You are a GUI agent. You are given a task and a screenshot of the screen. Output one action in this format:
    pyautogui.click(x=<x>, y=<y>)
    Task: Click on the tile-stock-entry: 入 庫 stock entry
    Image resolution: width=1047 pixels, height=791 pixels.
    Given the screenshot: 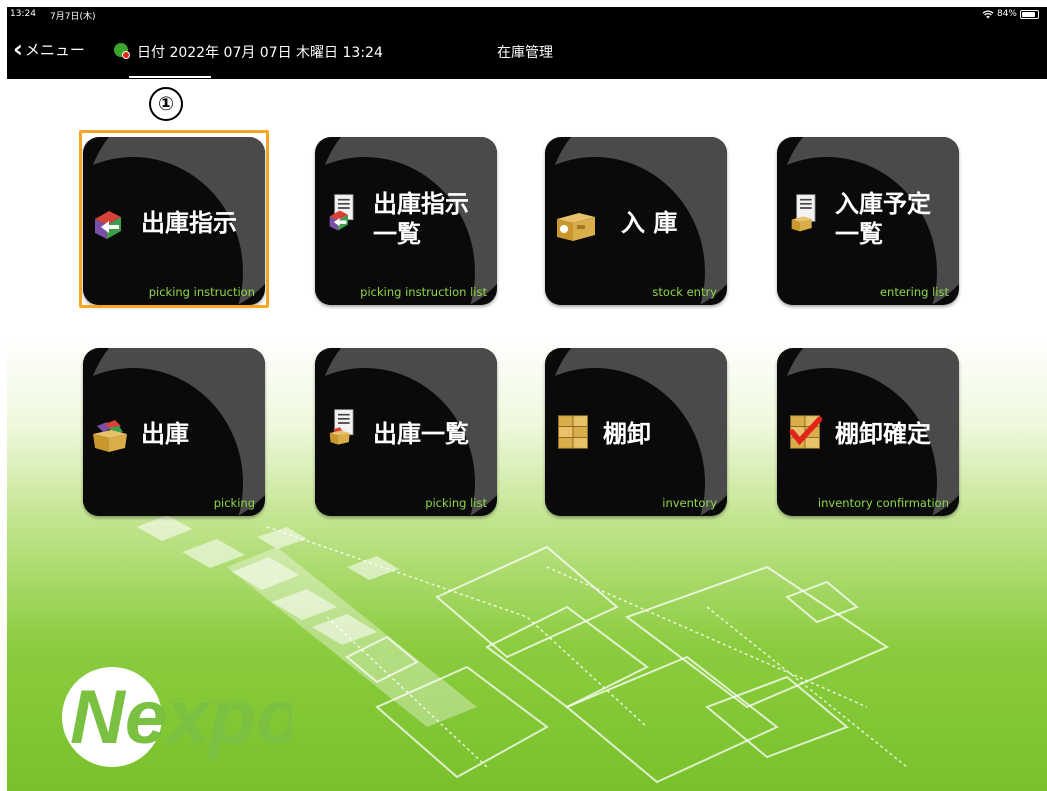 What is the action you would take?
    pyautogui.click(x=636, y=221)
    